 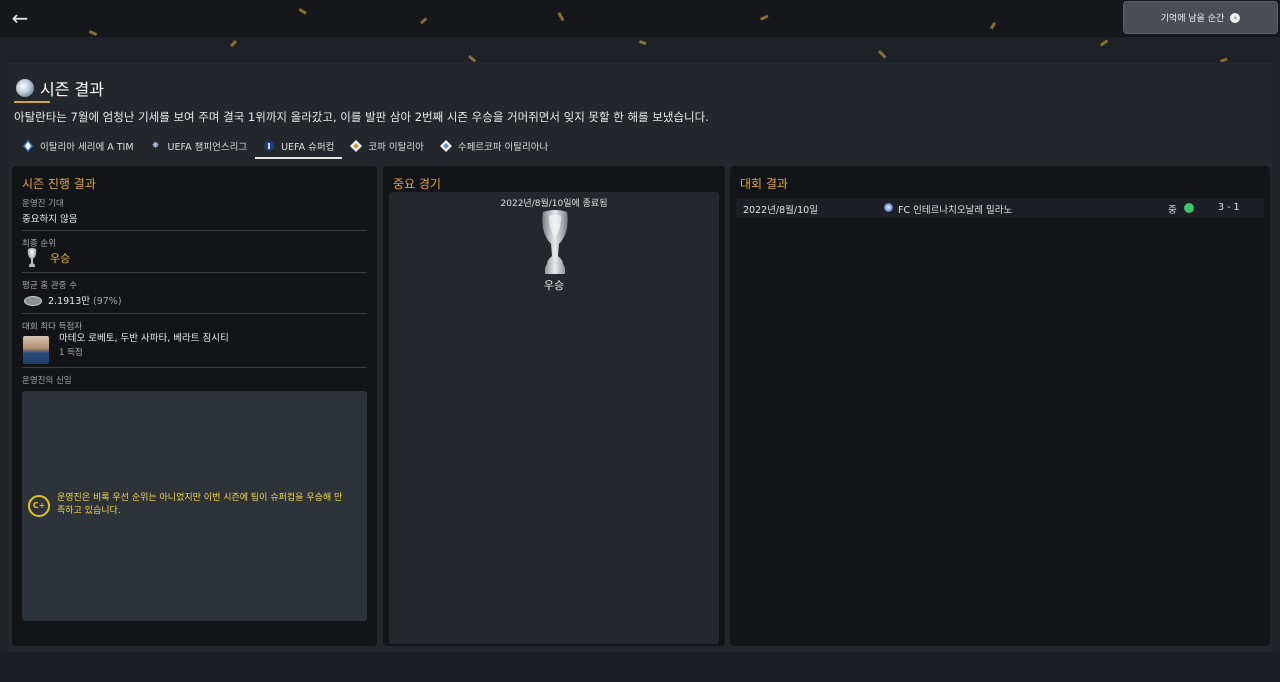 What do you see at coordinates (144, 337) in the screenshot?
I see `top-scorer-names: 마테오 로베토, 두반 사파타, 베라트 짐시티` at bounding box center [144, 337].